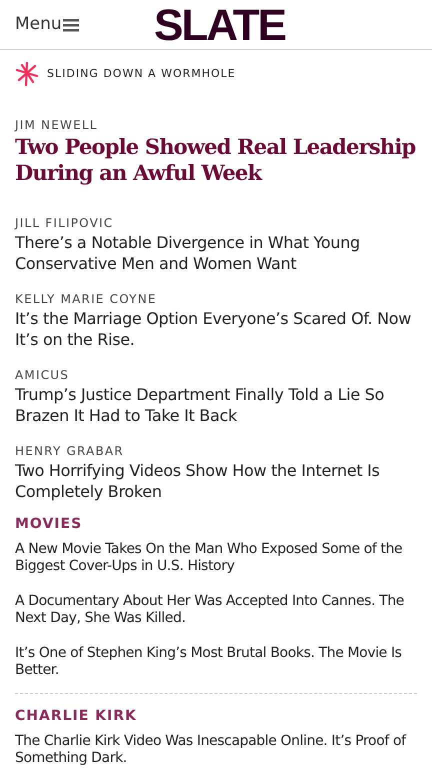 The width and height of the screenshot is (432, 768). What do you see at coordinates (216, 160) in the screenshot?
I see `lead-headline: Two People Showed Real Leadership During an Awful Week` at bounding box center [216, 160].